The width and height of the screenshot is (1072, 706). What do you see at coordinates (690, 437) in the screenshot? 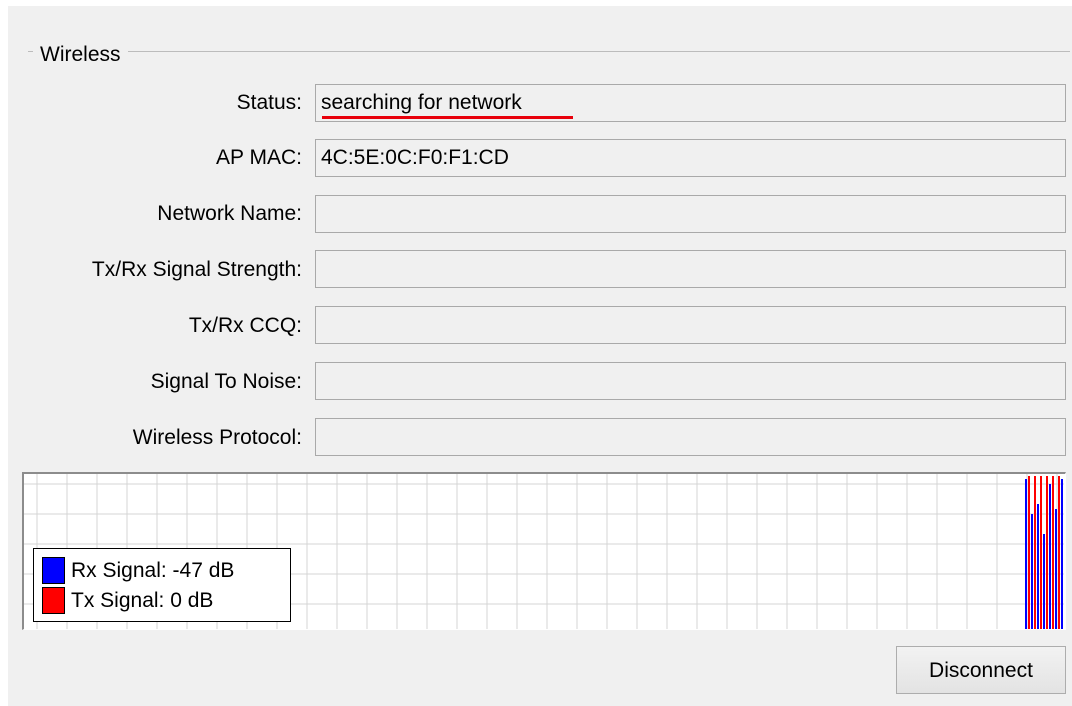
I see `wireless-protocol-field` at bounding box center [690, 437].